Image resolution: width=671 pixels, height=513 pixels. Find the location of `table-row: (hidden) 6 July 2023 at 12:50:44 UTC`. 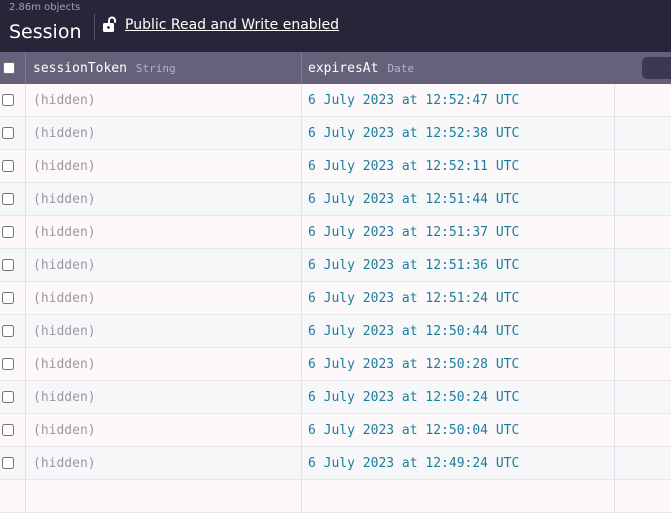

table-row: (hidden) 6 July 2023 at 12:50:44 UTC is located at coordinates (335, 331).